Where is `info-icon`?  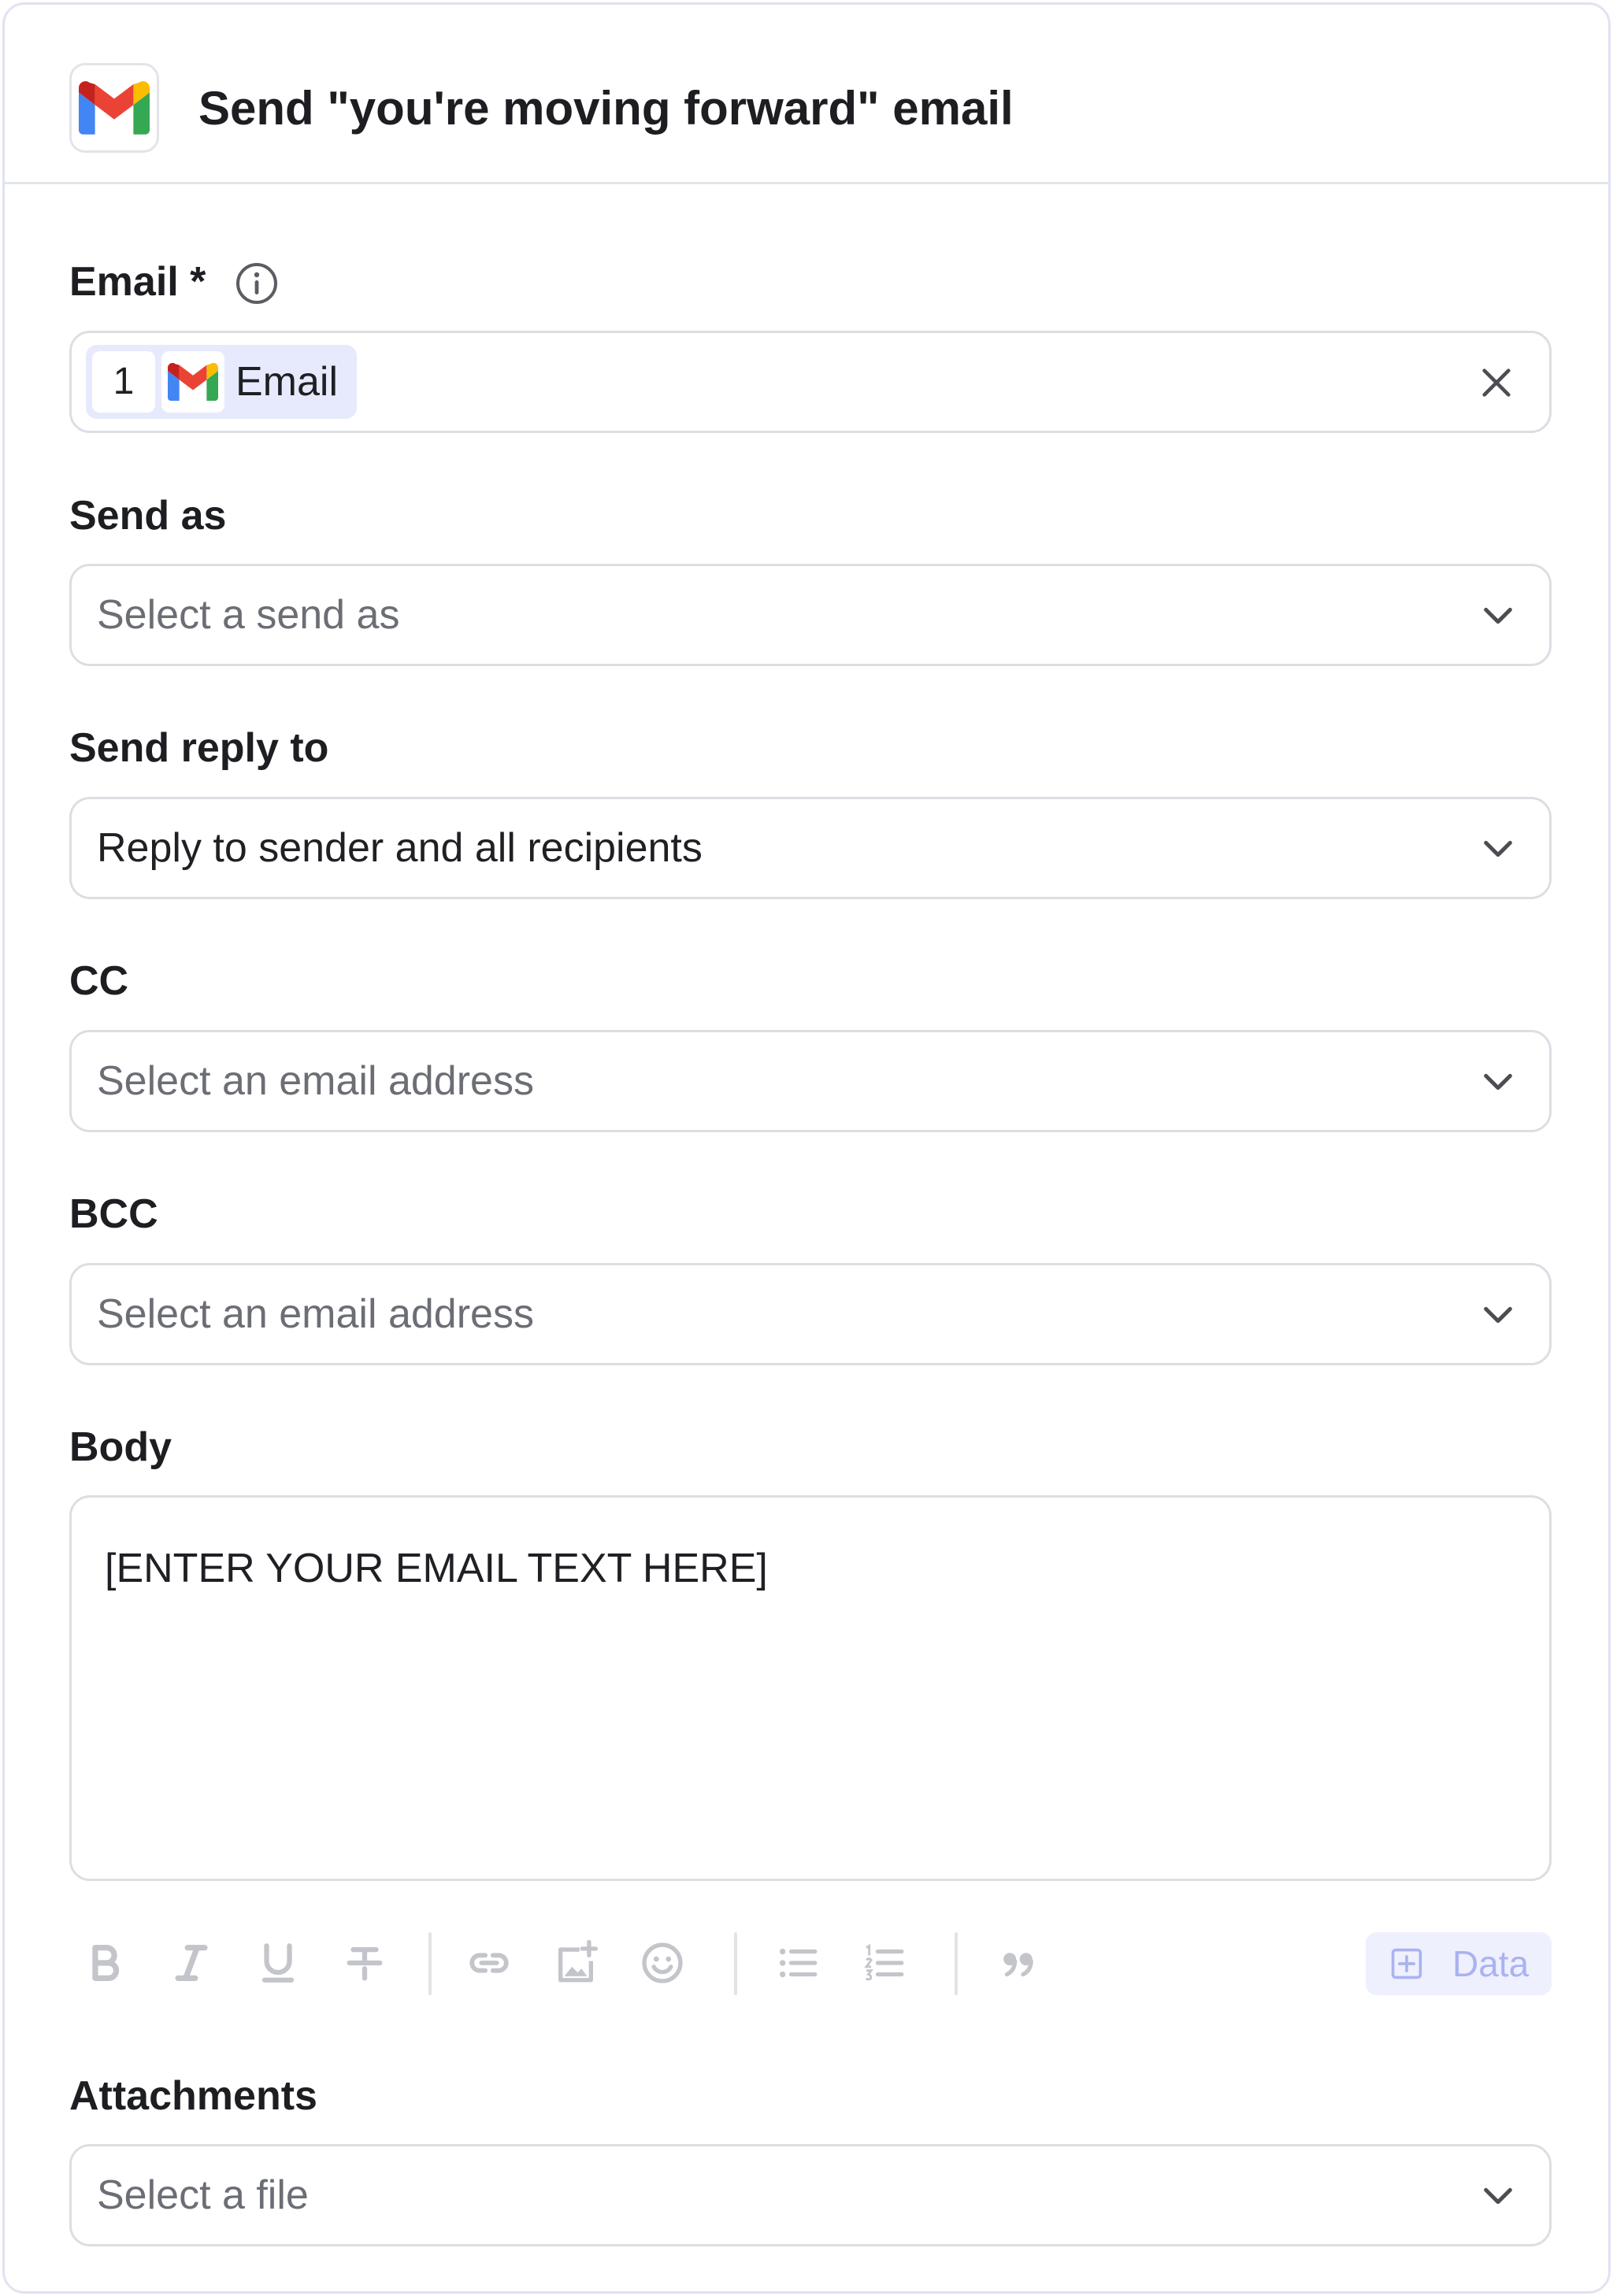
info-icon is located at coordinates (257, 283).